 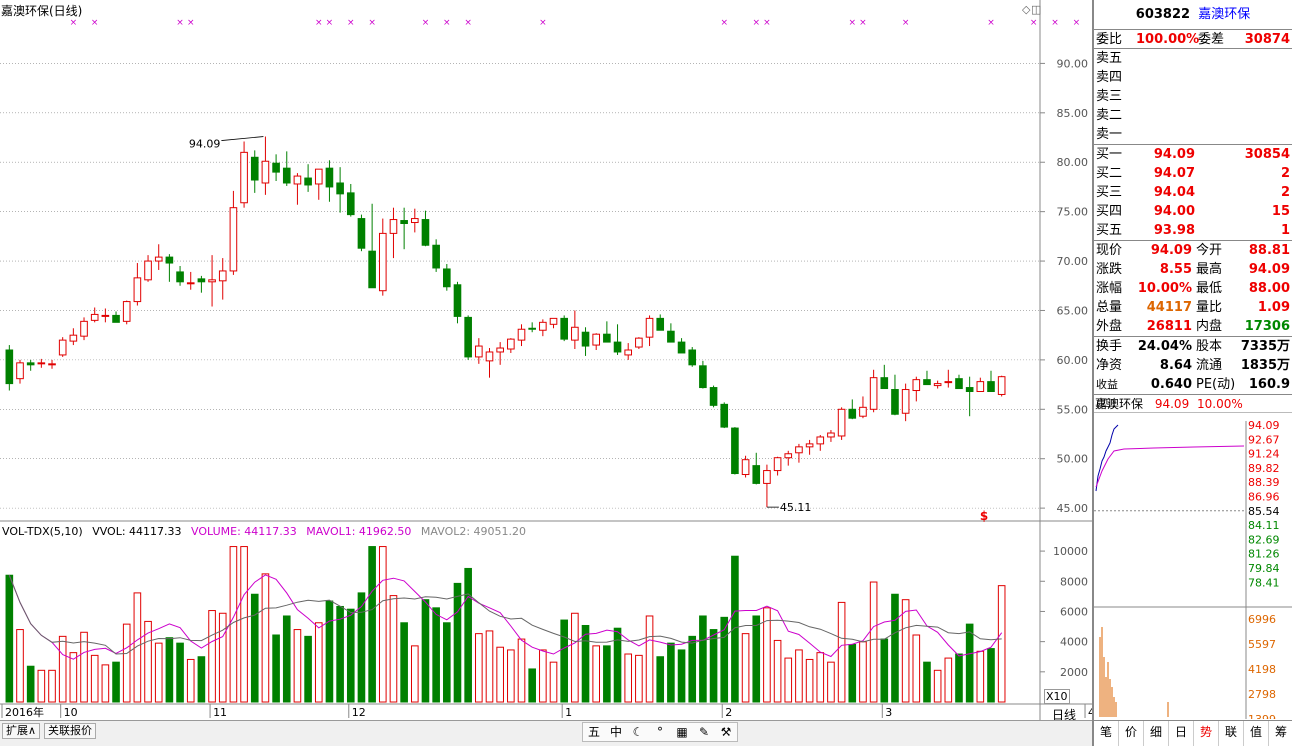 I want to click on date-label: 10, so click(x=71, y=712).